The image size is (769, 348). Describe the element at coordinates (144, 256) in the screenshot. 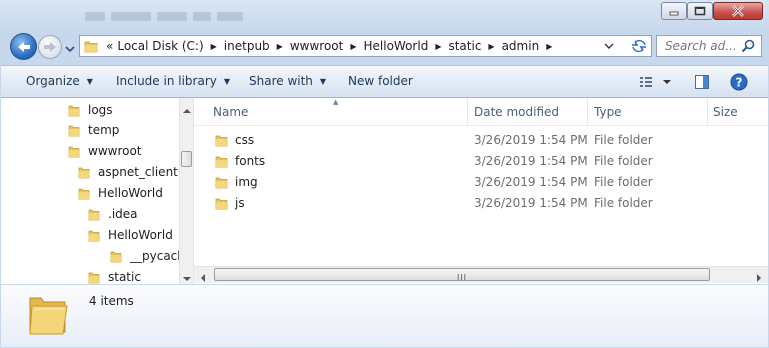

I see `tree-item-pycache: __pycache_` at that location.